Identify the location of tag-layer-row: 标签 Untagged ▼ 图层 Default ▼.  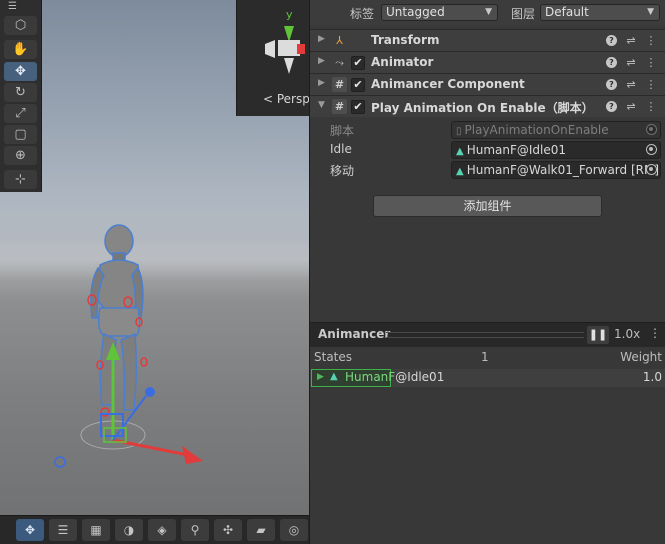
(487, 13).